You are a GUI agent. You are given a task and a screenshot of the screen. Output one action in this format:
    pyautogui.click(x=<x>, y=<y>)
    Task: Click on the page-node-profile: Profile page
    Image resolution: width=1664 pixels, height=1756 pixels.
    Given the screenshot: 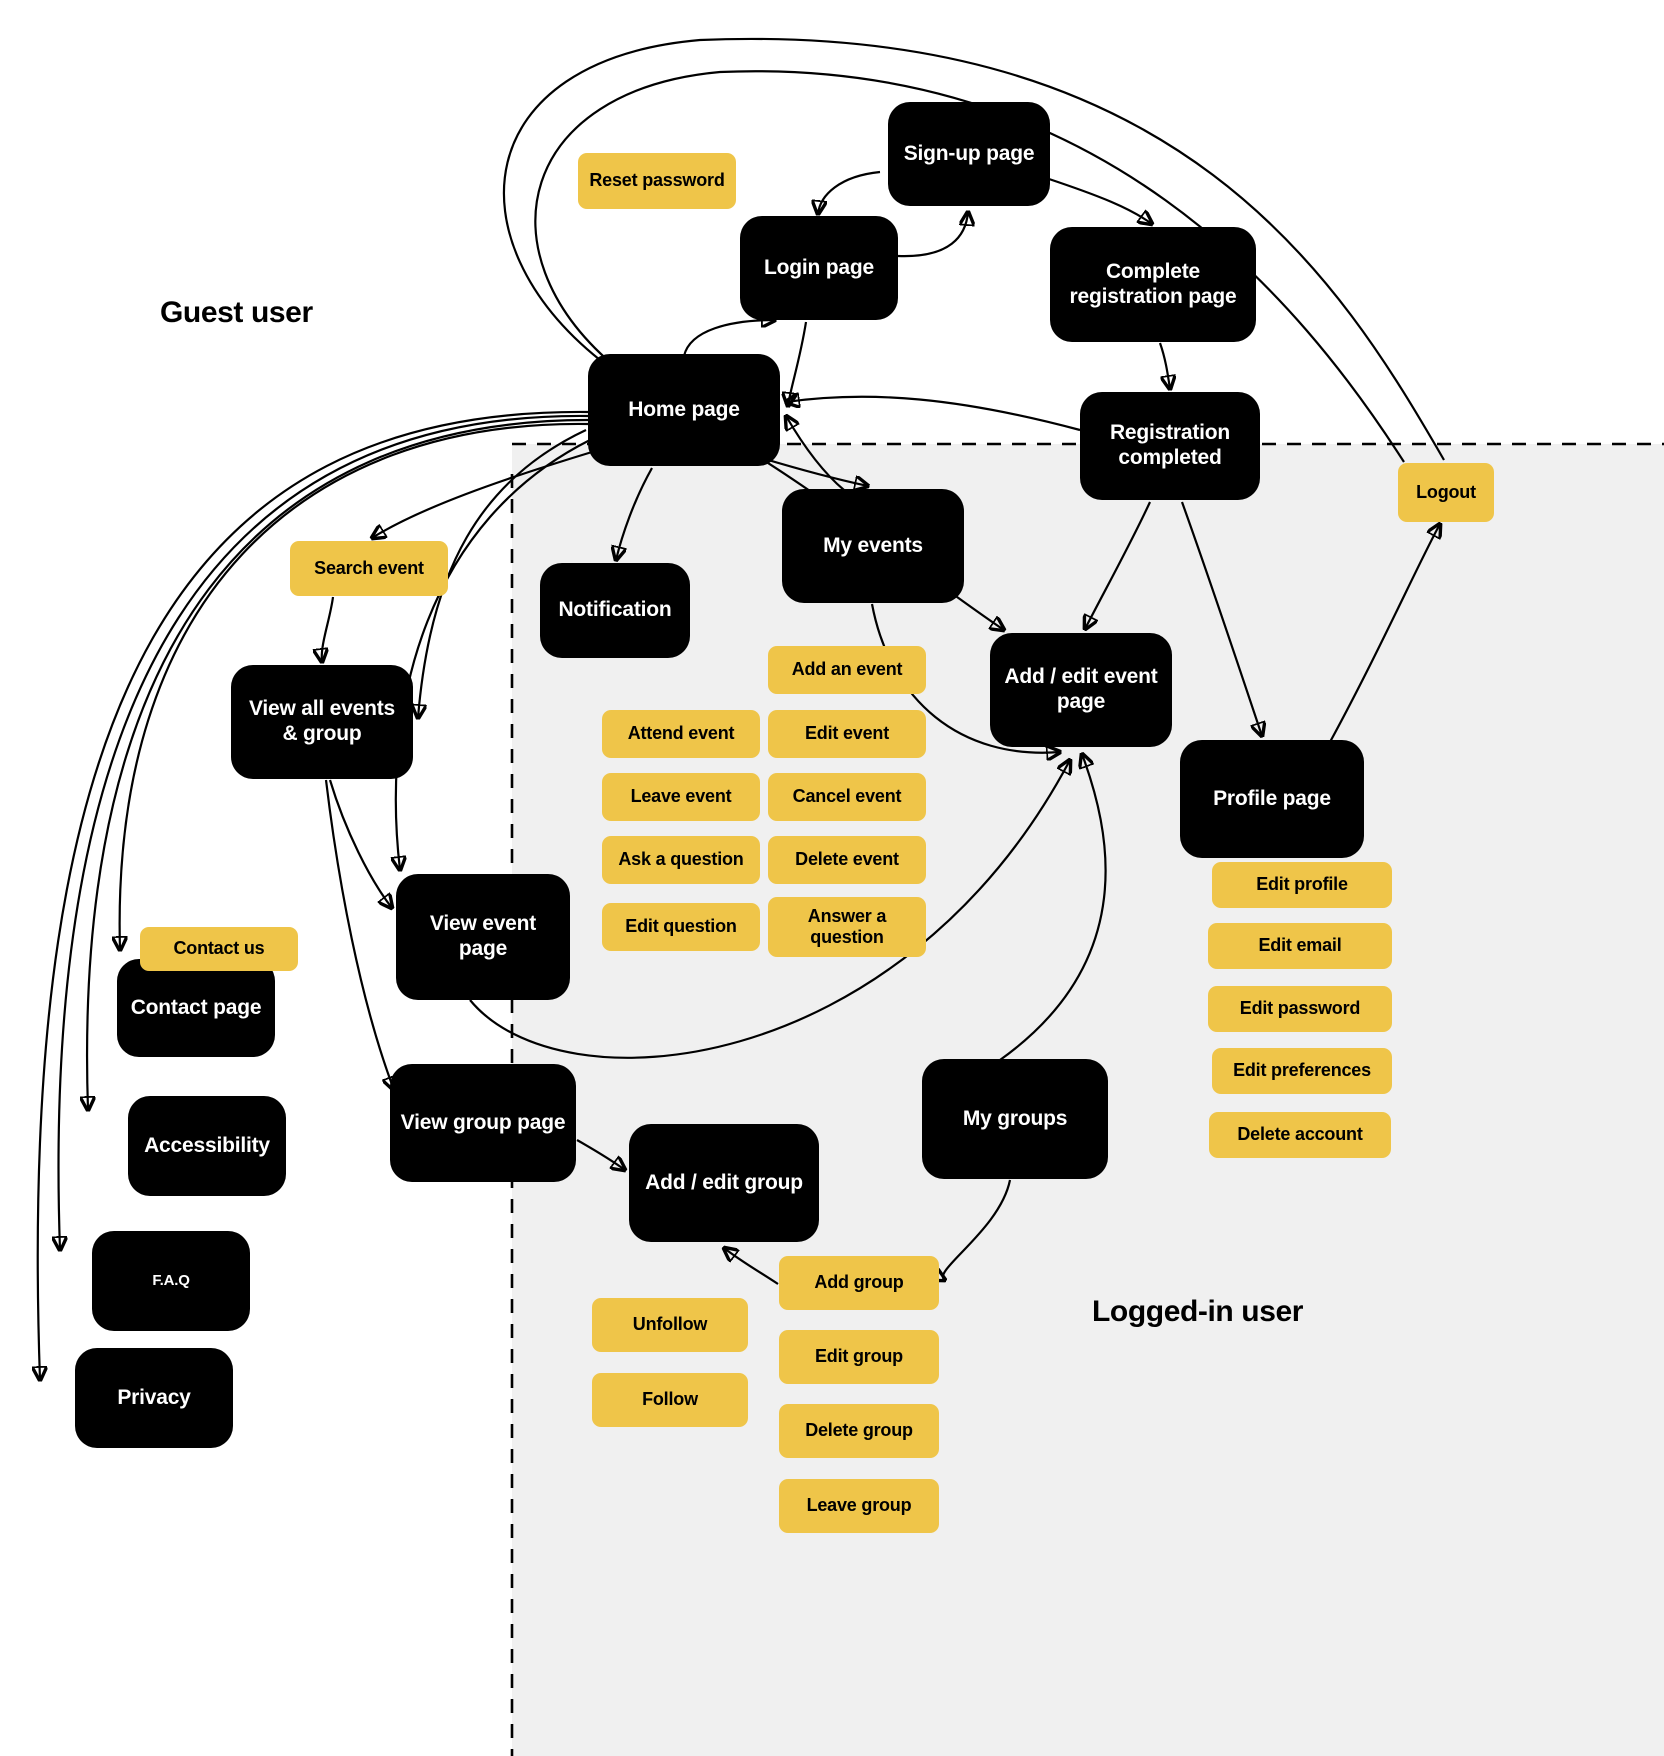 What is the action you would take?
    pyautogui.click(x=1272, y=799)
    